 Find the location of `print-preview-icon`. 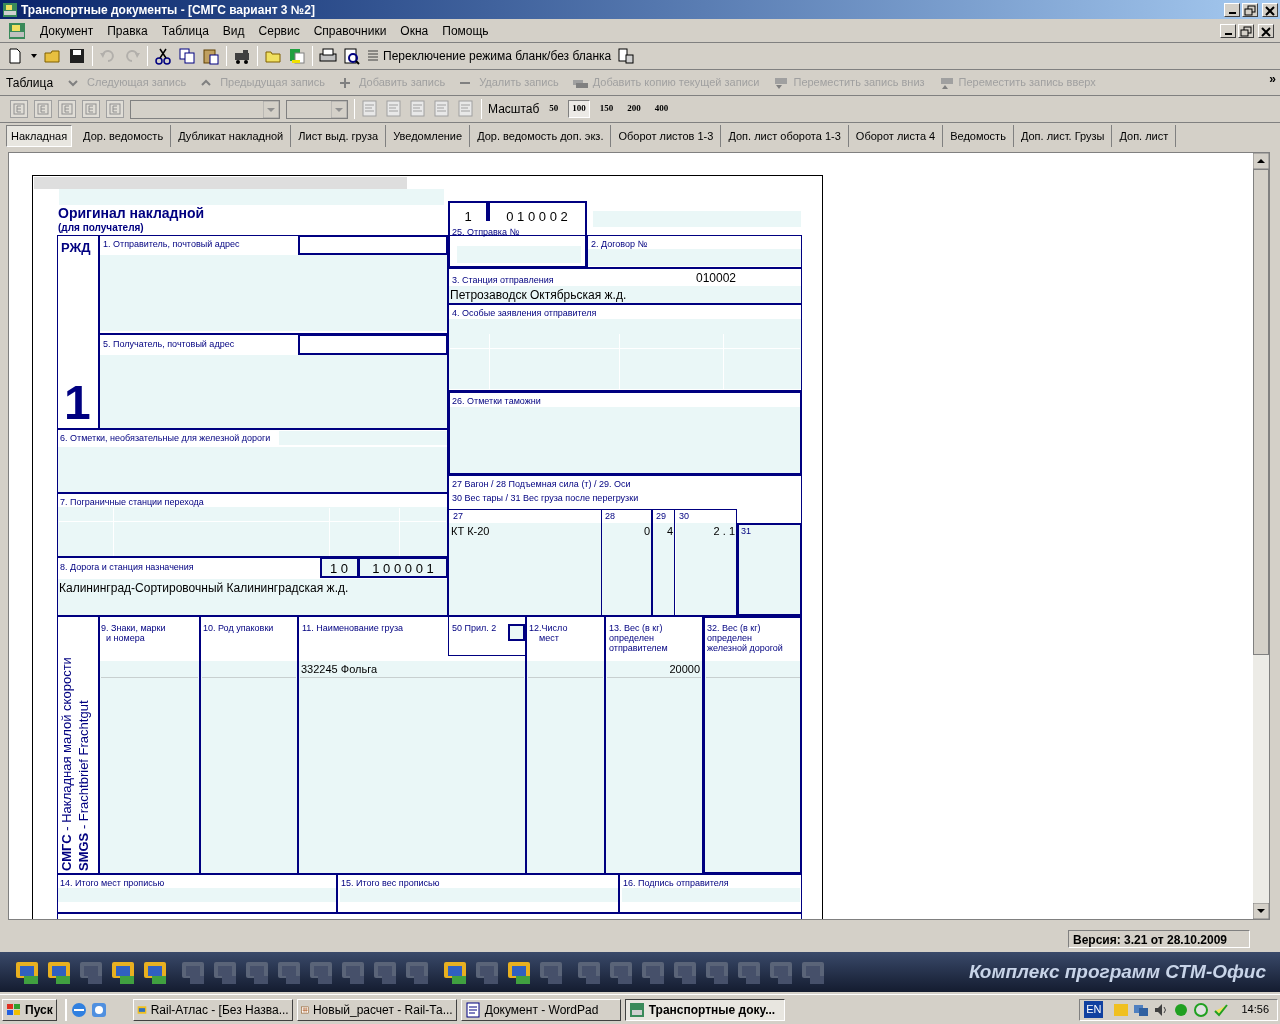

print-preview-icon is located at coordinates (352, 56).